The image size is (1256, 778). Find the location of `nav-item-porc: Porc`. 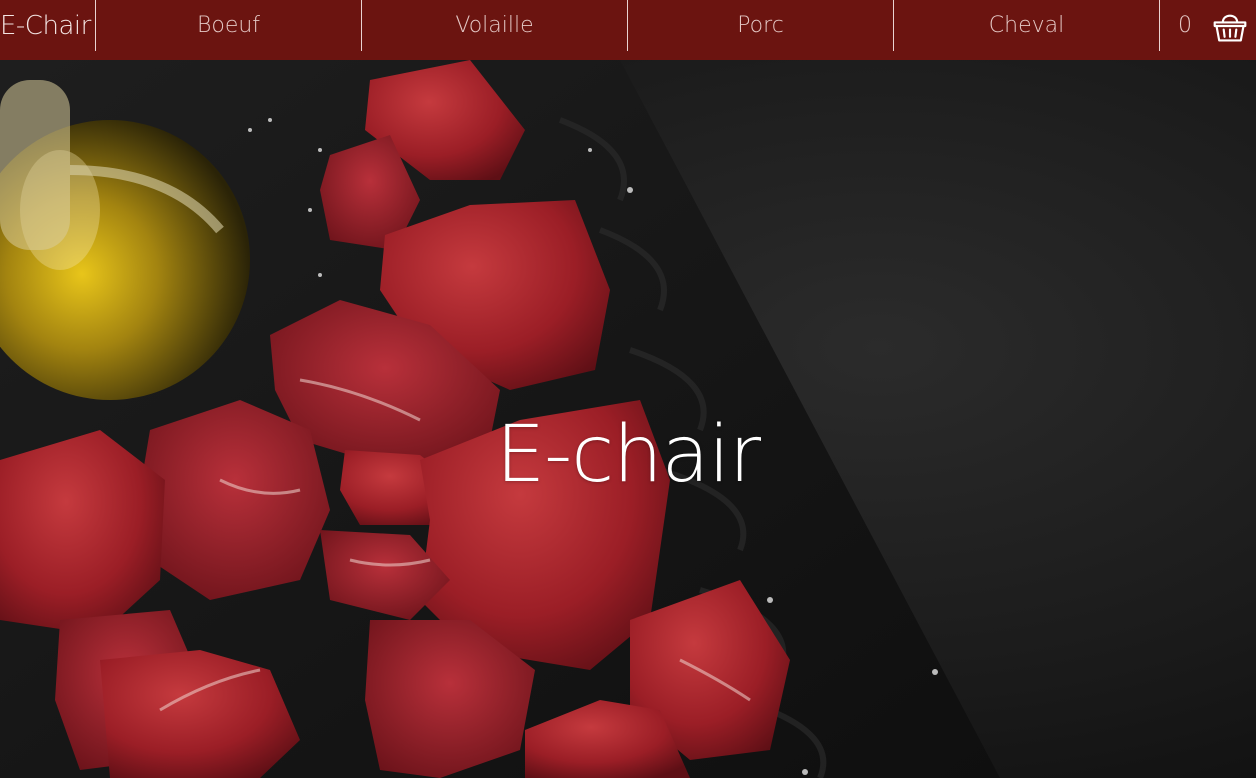

nav-item-porc: Porc is located at coordinates (761, 25).